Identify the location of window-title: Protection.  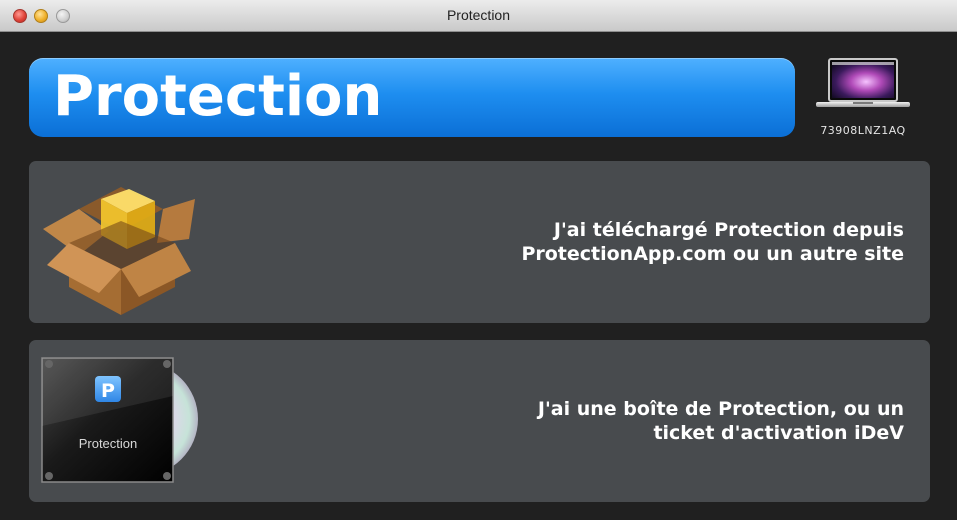
(478, 15).